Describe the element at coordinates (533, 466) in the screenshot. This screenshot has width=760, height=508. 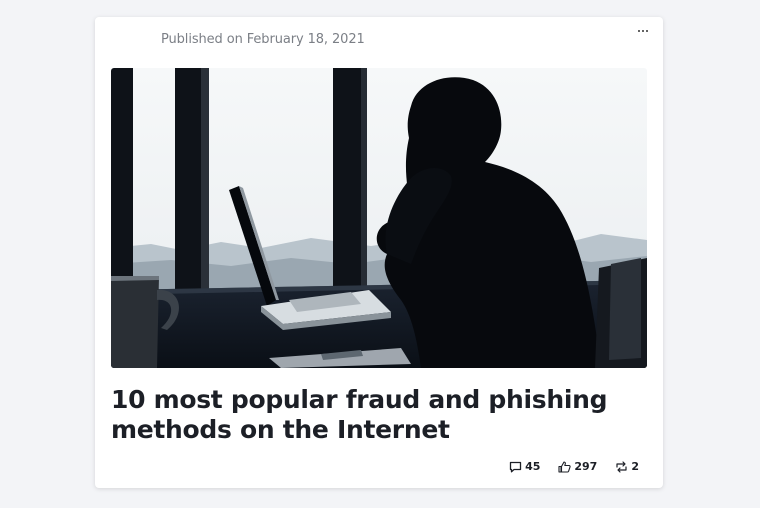
I see `comments-count: 45` at that location.